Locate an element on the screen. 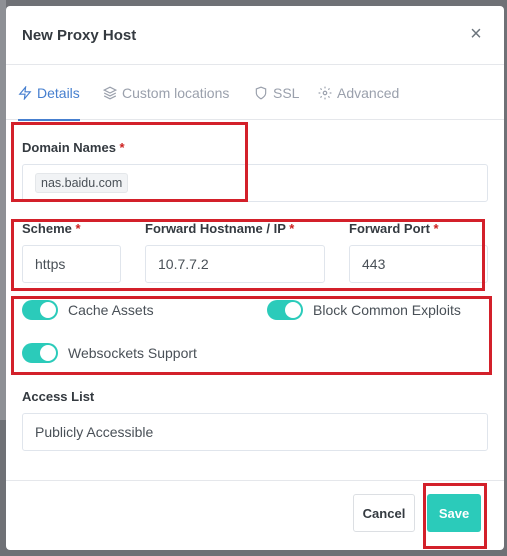  scheme-label: Scheme * is located at coordinates (51, 228).